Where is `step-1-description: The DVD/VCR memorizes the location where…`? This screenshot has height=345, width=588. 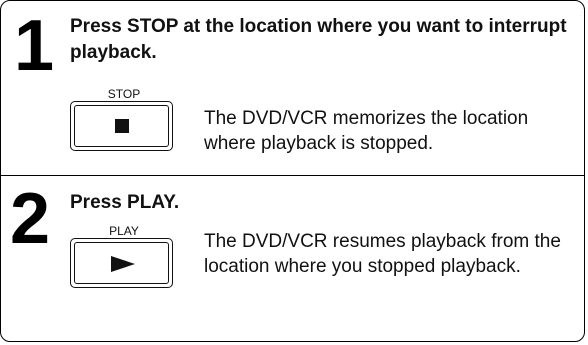
step-1-description: The DVD/VCR memorizes the location where… is located at coordinates (366, 131).